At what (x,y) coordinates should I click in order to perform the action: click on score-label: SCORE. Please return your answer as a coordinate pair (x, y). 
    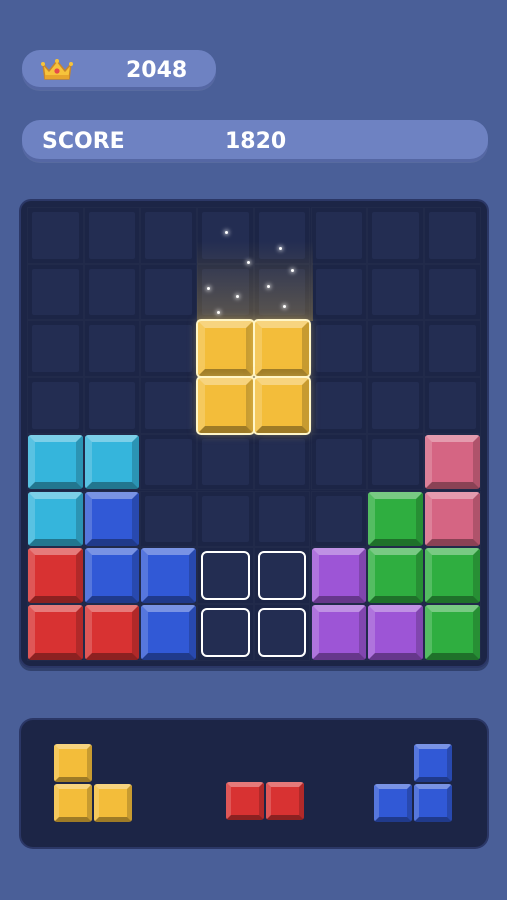
    Looking at the image, I should click on (83, 141).